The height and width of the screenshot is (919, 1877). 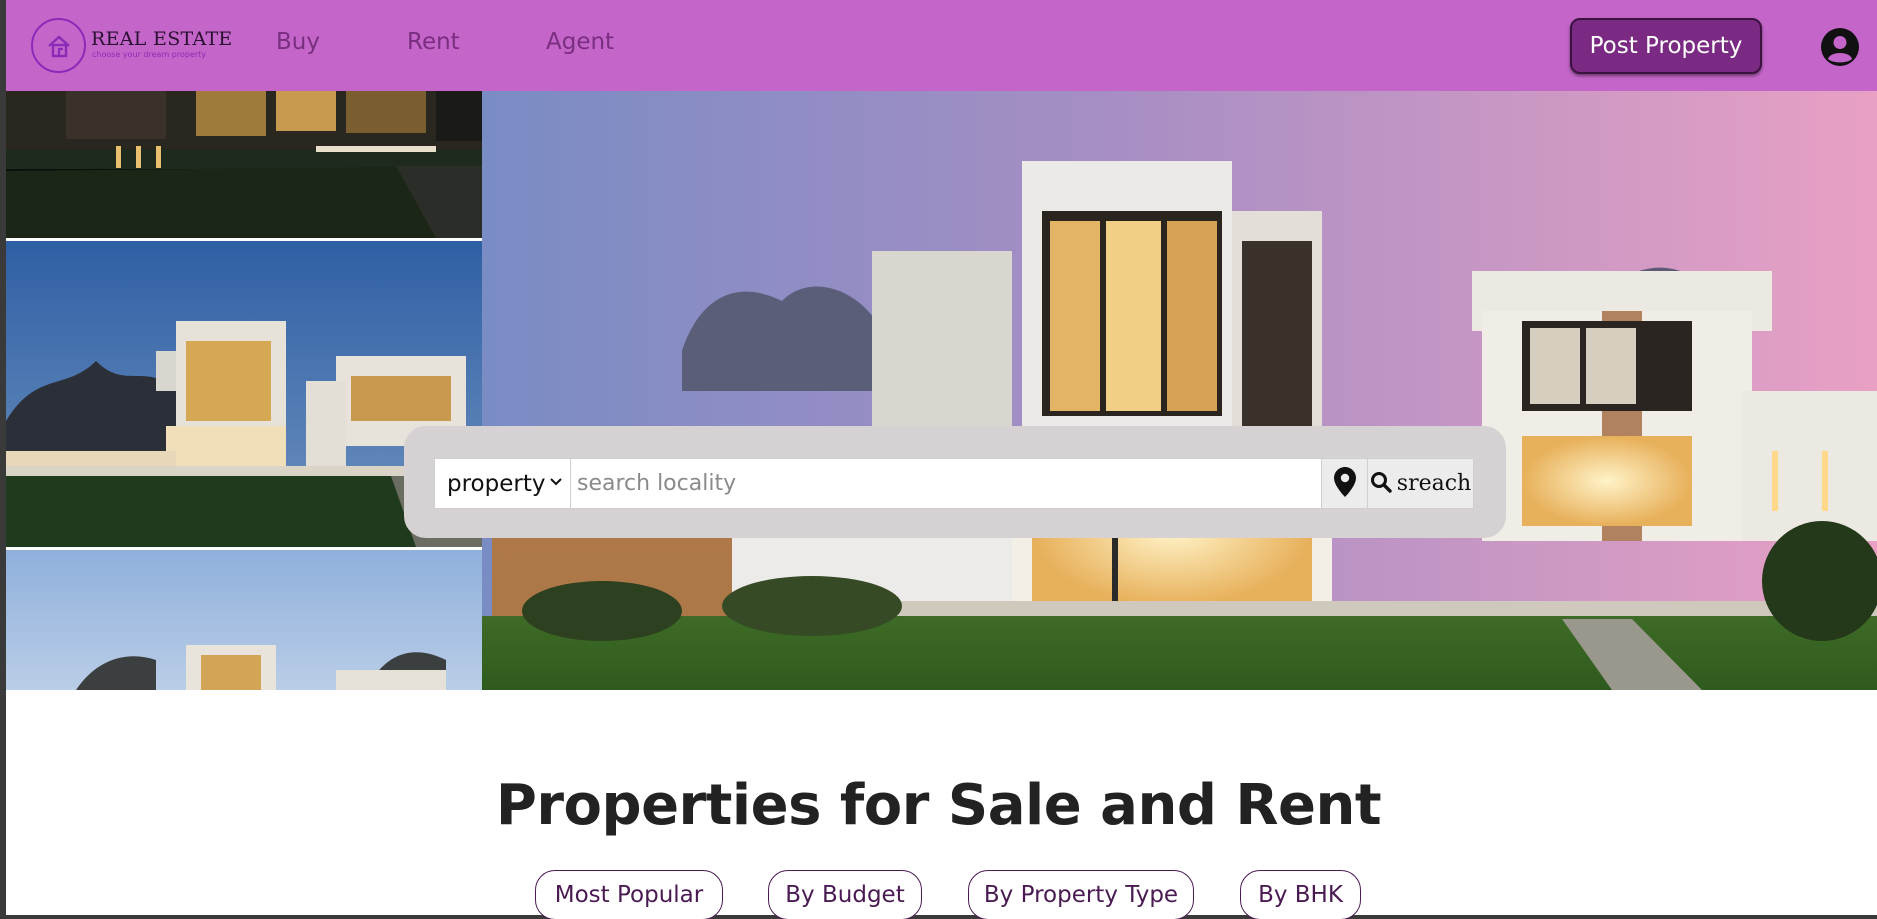 What do you see at coordinates (629, 894) in the screenshot?
I see `filter-most-popular: Most Popular` at bounding box center [629, 894].